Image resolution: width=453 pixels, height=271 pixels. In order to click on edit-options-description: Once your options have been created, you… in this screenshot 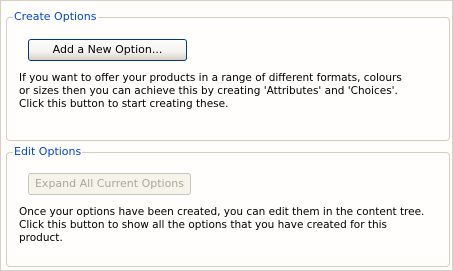, I will do `click(222, 225)`.